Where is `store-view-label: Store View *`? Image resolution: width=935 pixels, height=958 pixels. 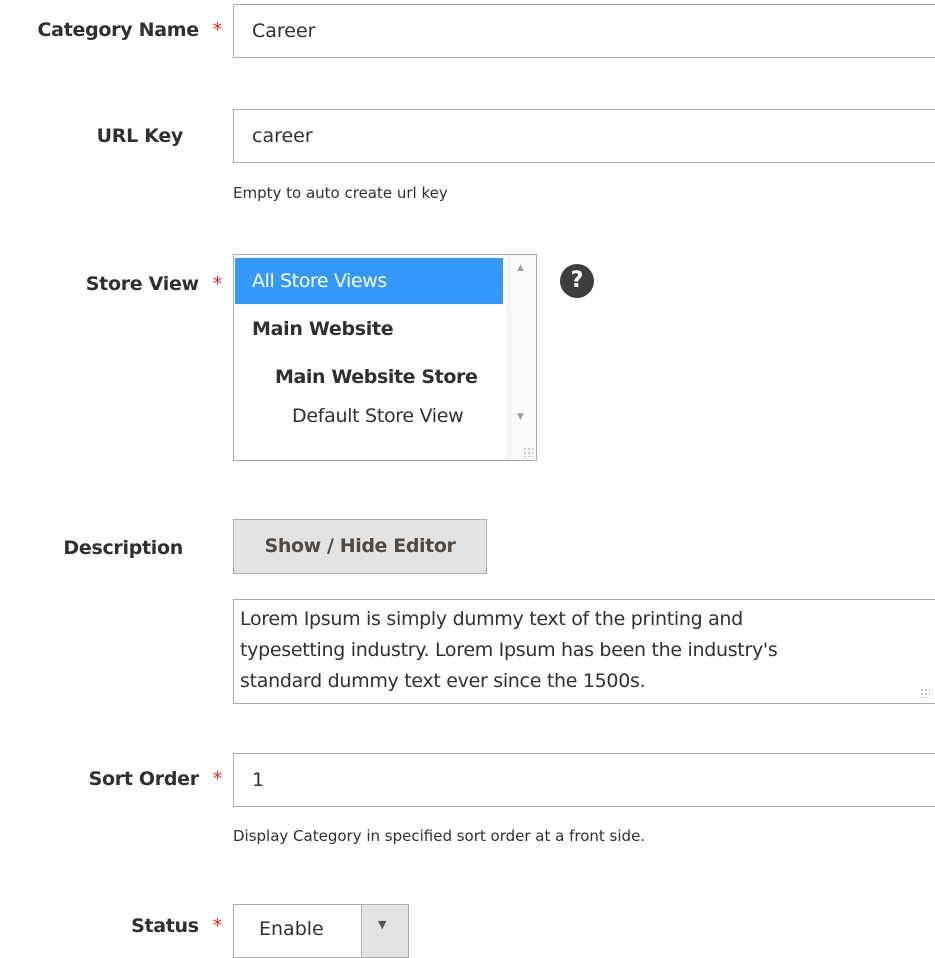
store-view-label: Store View * is located at coordinates (154, 284).